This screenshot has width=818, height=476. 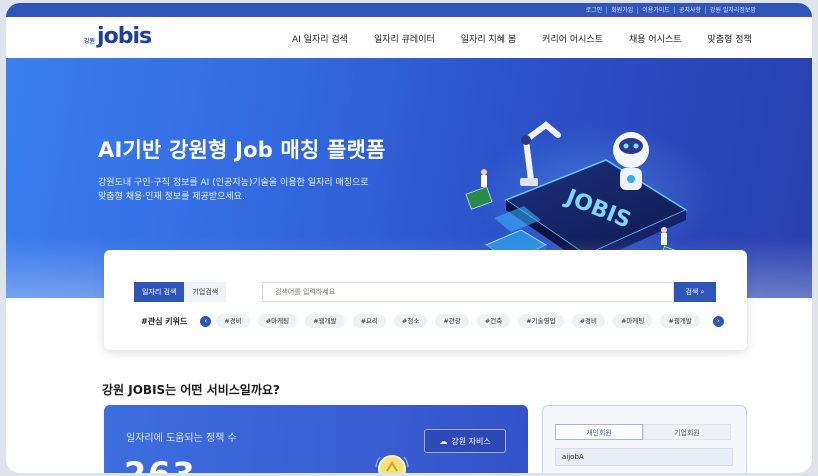 What do you see at coordinates (541, 321) in the screenshot?
I see `keyword-chip: #기술영업` at bounding box center [541, 321].